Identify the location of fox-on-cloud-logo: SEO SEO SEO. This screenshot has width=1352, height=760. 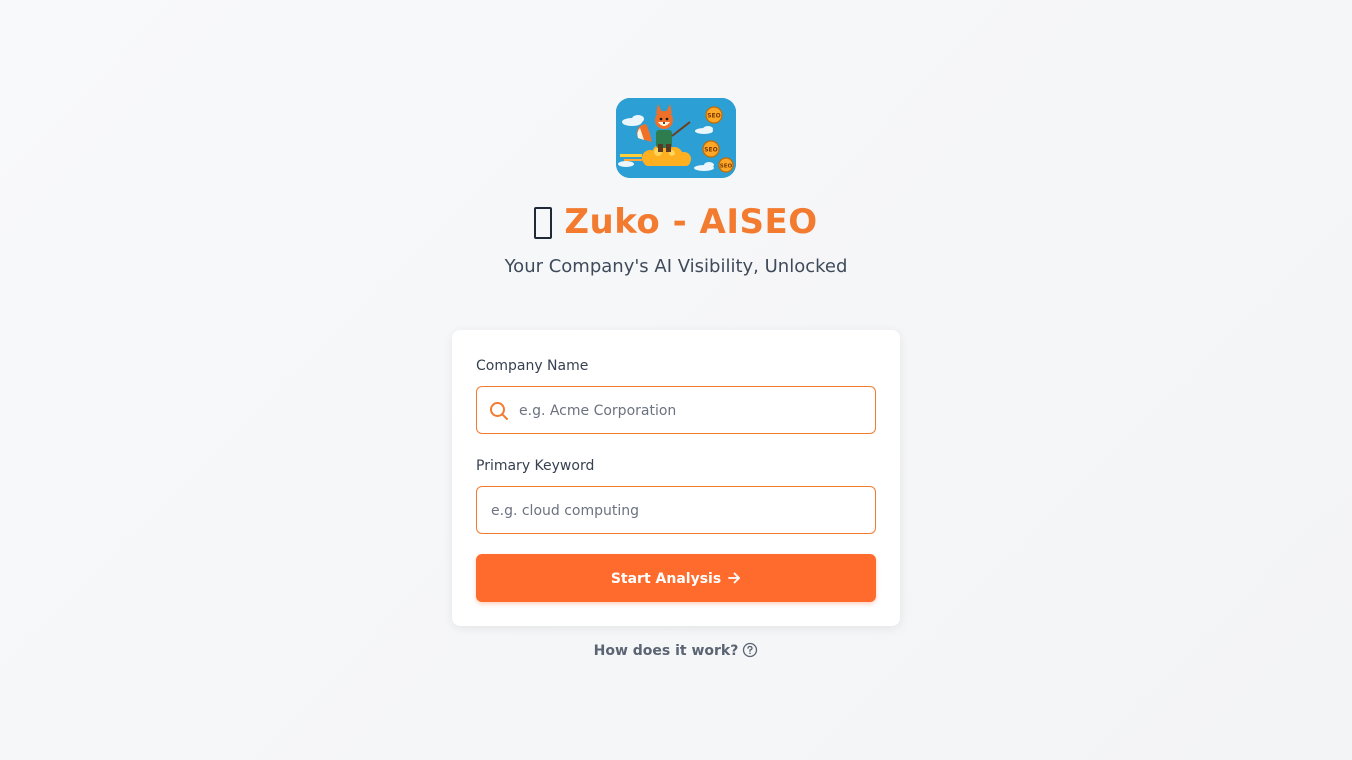
(676, 138).